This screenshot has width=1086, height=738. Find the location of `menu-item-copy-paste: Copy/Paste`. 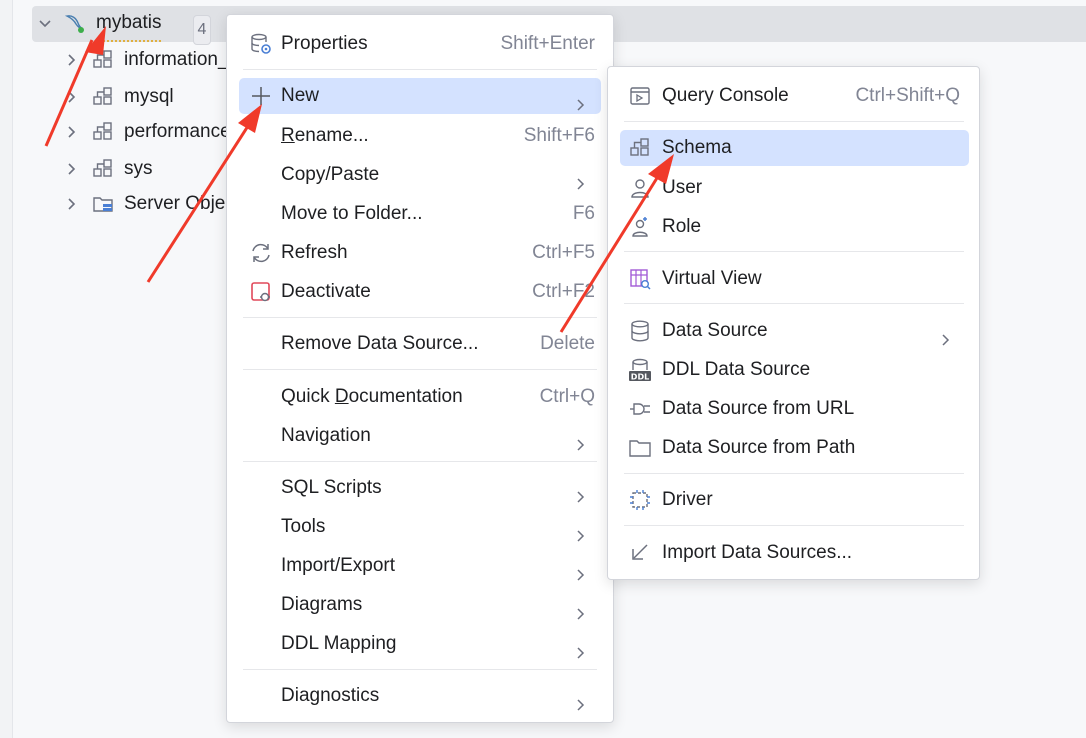

menu-item-copy-paste: Copy/Paste is located at coordinates (417, 175).